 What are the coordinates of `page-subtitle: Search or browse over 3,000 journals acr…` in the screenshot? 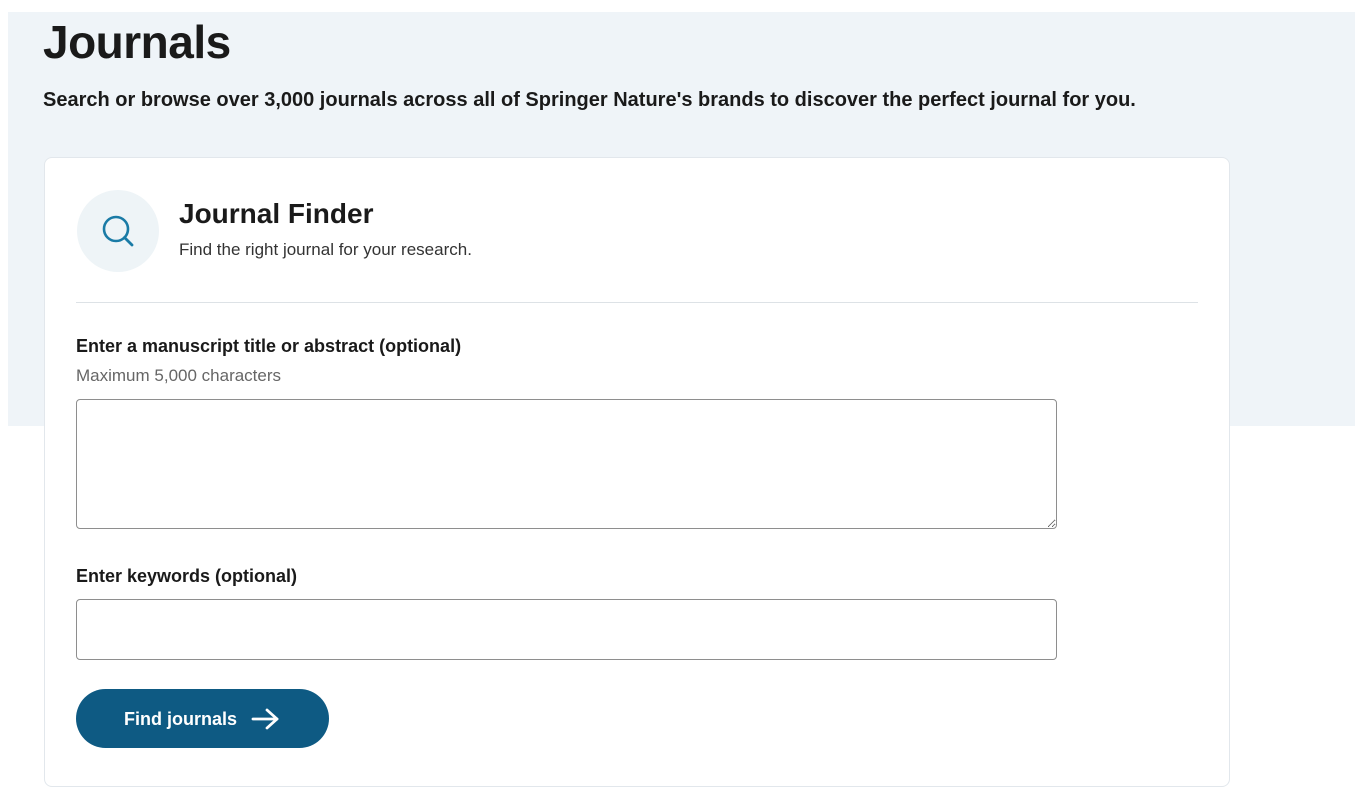 It's located at (589, 100).